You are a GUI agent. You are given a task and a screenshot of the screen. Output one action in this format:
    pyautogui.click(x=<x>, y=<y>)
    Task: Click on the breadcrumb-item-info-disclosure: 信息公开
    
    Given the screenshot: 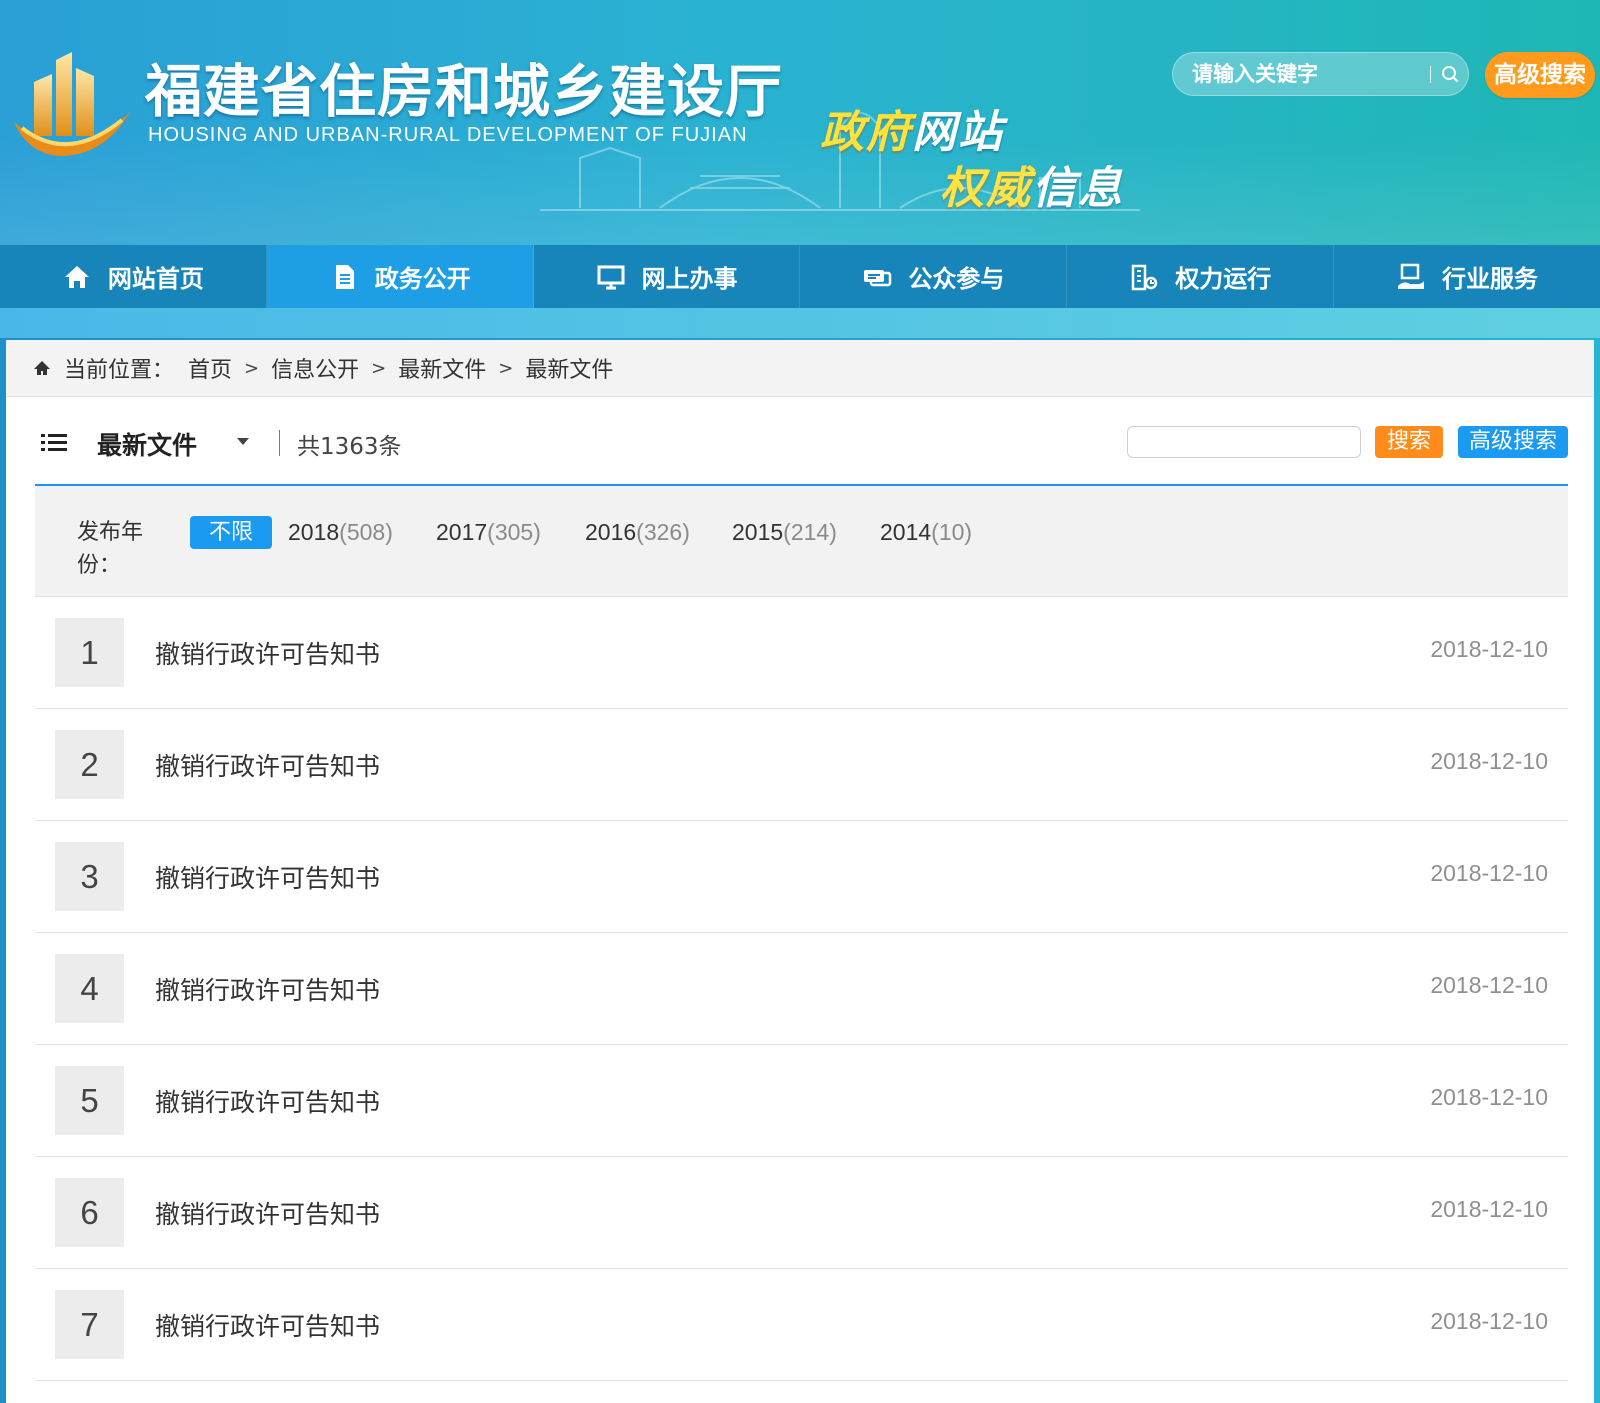 What is the action you would take?
    pyautogui.click(x=315, y=368)
    